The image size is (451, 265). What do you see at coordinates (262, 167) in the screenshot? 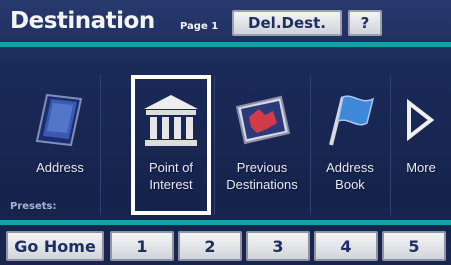
I see `option-label: Previous` at bounding box center [262, 167].